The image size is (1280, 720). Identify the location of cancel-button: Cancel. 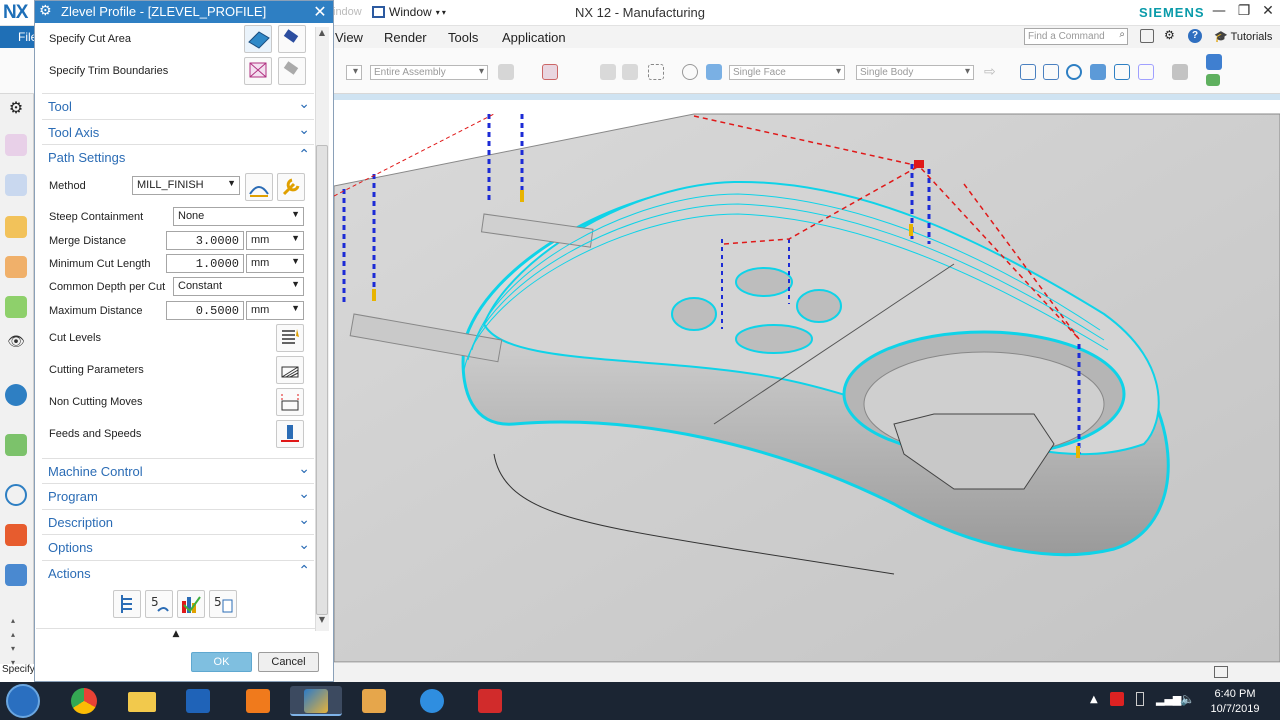
(288, 662).